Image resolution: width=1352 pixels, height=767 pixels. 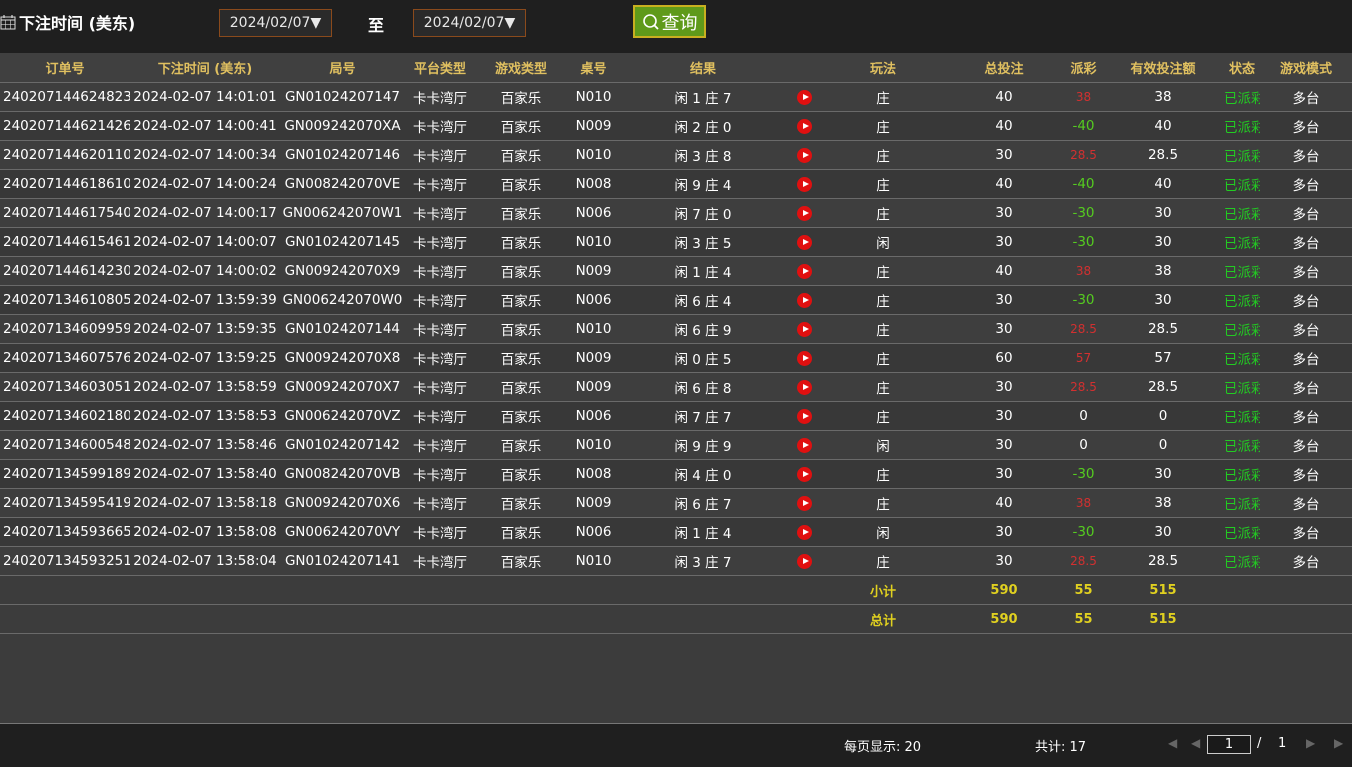 I want to click on query-button-label: 查询, so click(x=679, y=23).